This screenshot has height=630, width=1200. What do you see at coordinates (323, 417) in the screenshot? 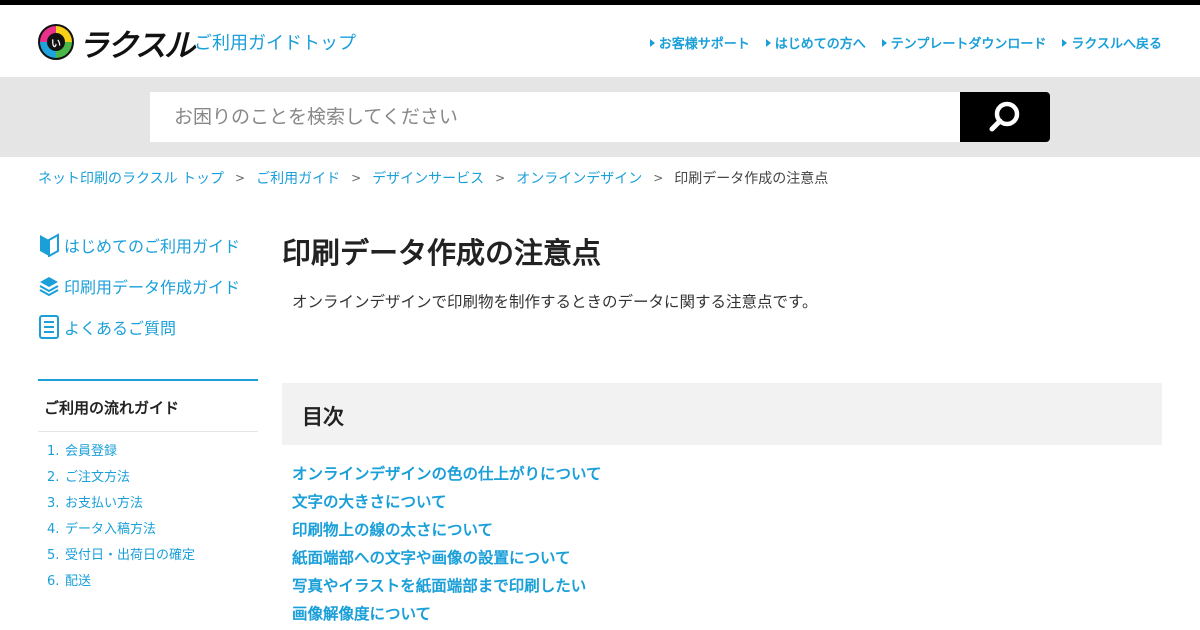
I see `toc-heading: 目次` at bounding box center [323, 417].